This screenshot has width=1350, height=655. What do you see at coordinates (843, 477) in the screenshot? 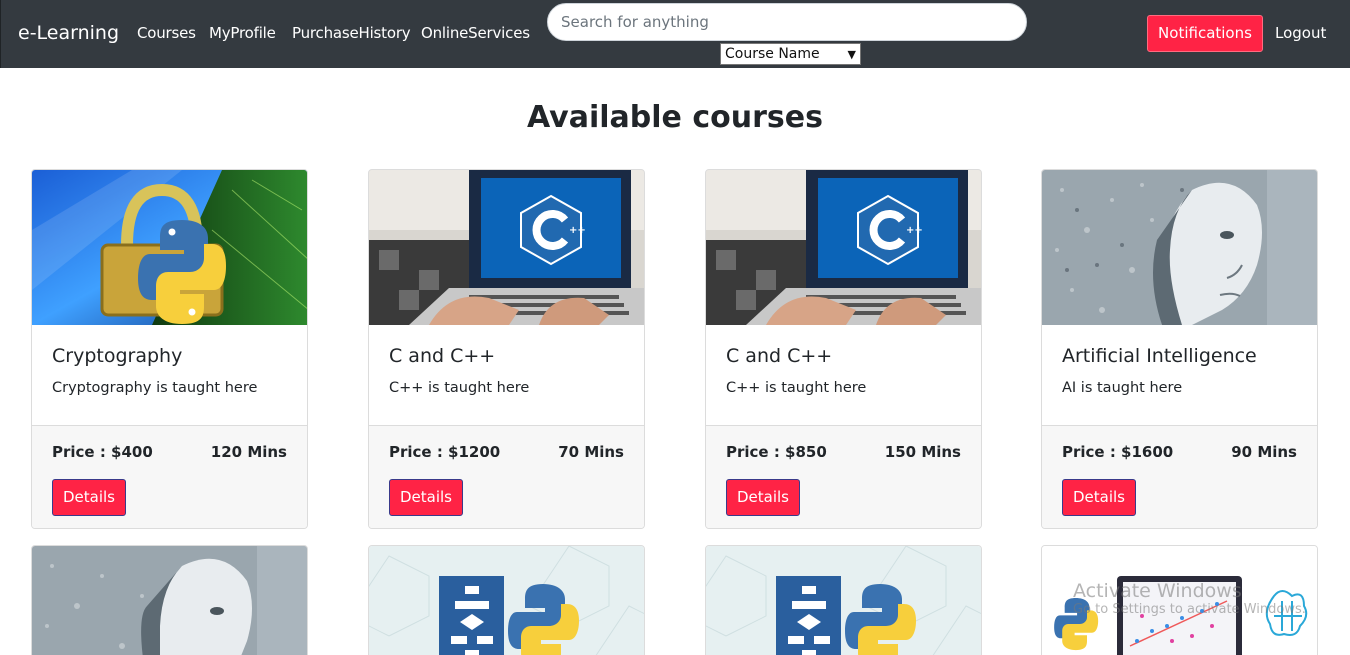
I see `course-card-footer: Price : $850 150 Mins Details` at bounding box center [843, 477].